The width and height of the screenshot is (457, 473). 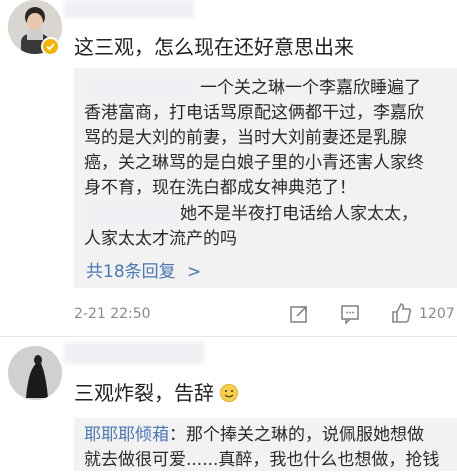 I want to click on reply-line-2: 就去做很可爱......真醉，我也什么也想做，抢钱, so click(x=262, y=460).